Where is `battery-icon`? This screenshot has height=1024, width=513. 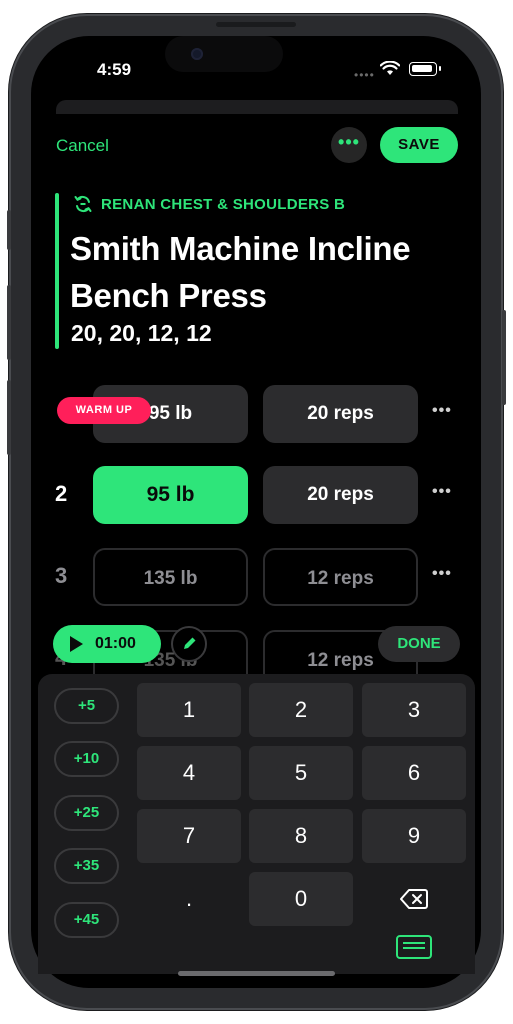
battery-icon is located at coordinates (425, 69).